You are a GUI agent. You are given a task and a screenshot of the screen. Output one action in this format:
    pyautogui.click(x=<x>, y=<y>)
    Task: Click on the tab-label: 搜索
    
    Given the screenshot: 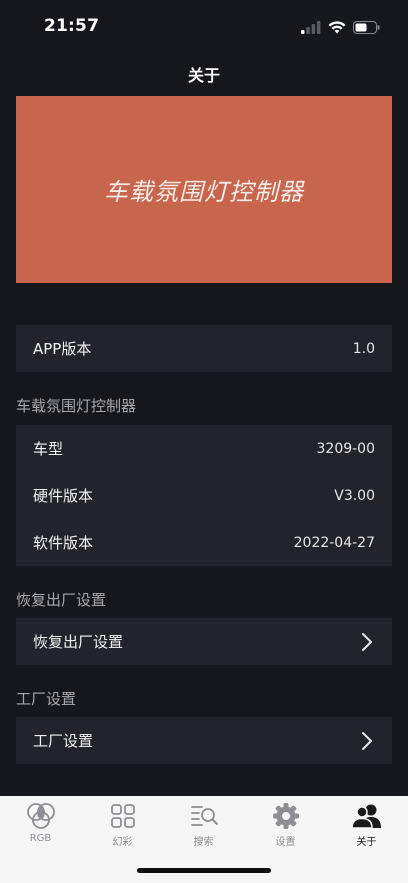 What is the action you would take?
    pyautogui.click(x=203, y=842)
    